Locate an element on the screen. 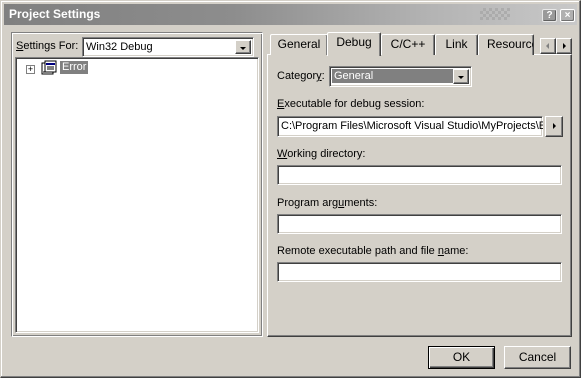 The height and width of the screenshot is (378, 581). program-arguments-label: Program arguments: is located at coordinates (327, 203).